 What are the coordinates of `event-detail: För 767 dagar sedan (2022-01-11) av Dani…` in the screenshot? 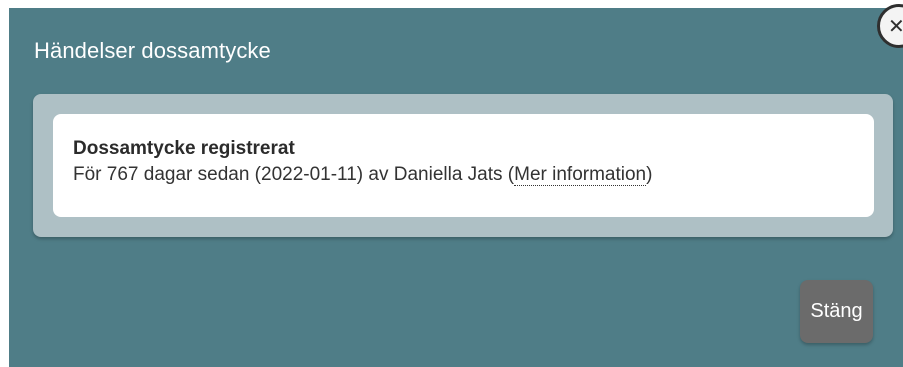 It's located at (362, 175).